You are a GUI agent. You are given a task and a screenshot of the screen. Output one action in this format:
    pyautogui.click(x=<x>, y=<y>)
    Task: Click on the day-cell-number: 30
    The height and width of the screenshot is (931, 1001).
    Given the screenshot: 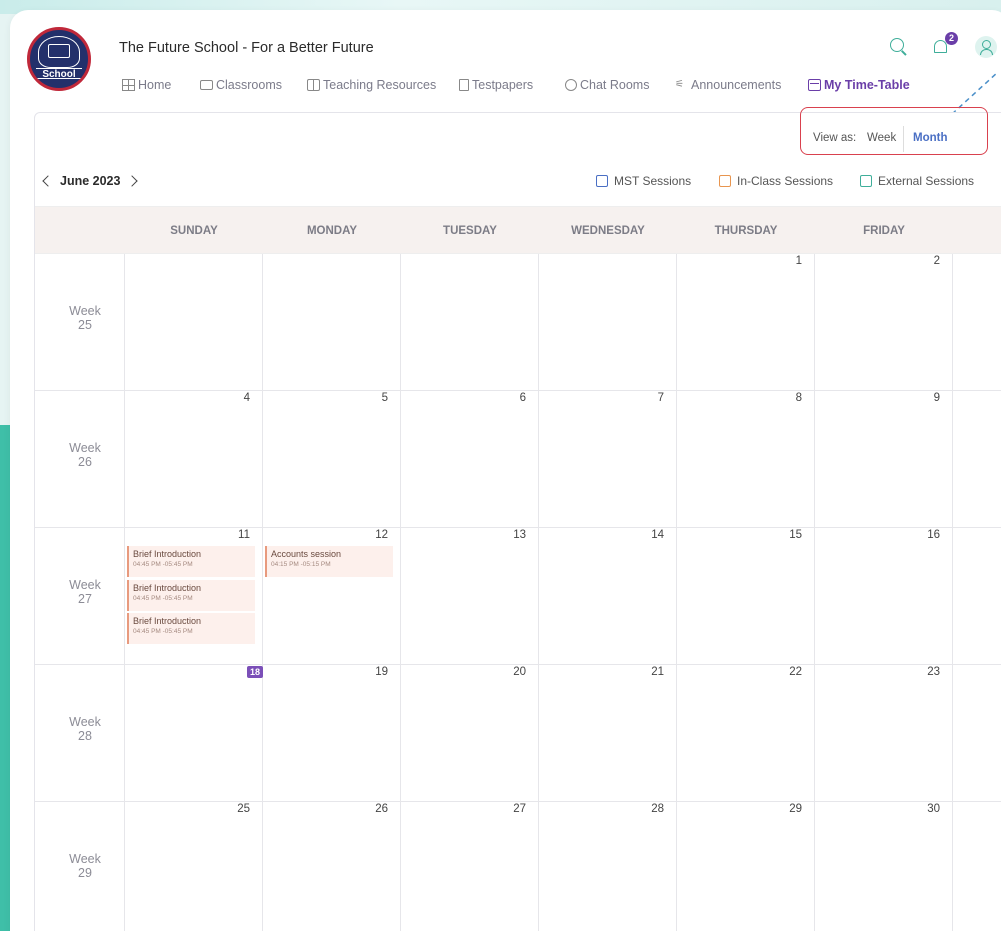 What is the action you would take?
    pyautogui.click(x=925, y=809)
    